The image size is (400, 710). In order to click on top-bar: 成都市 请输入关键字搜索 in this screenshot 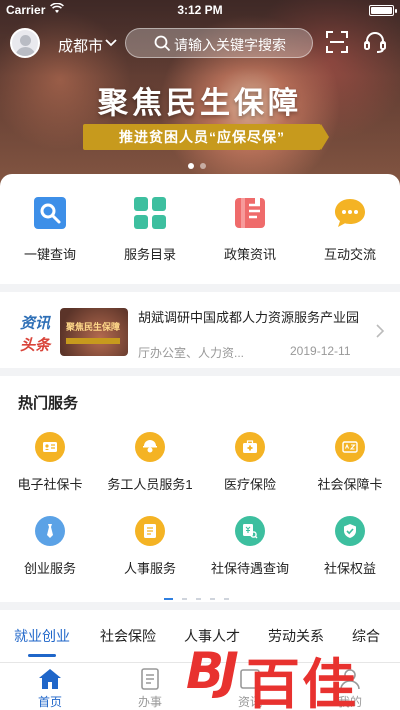, I will do `click(200, 43)`.